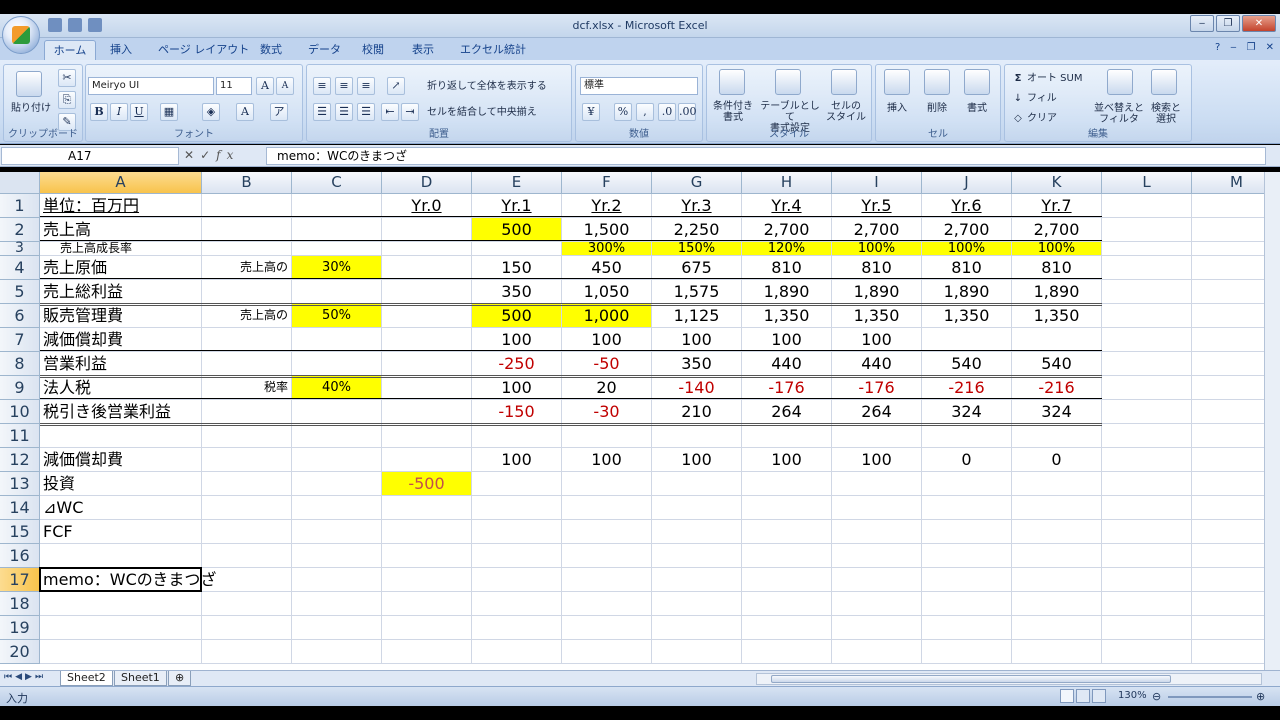 The image size is (1280, 720). What do you see at coordinates (1057, 412) in the screenshot?
I see `cell-k10: 324` at bounding box center [1057, 412].